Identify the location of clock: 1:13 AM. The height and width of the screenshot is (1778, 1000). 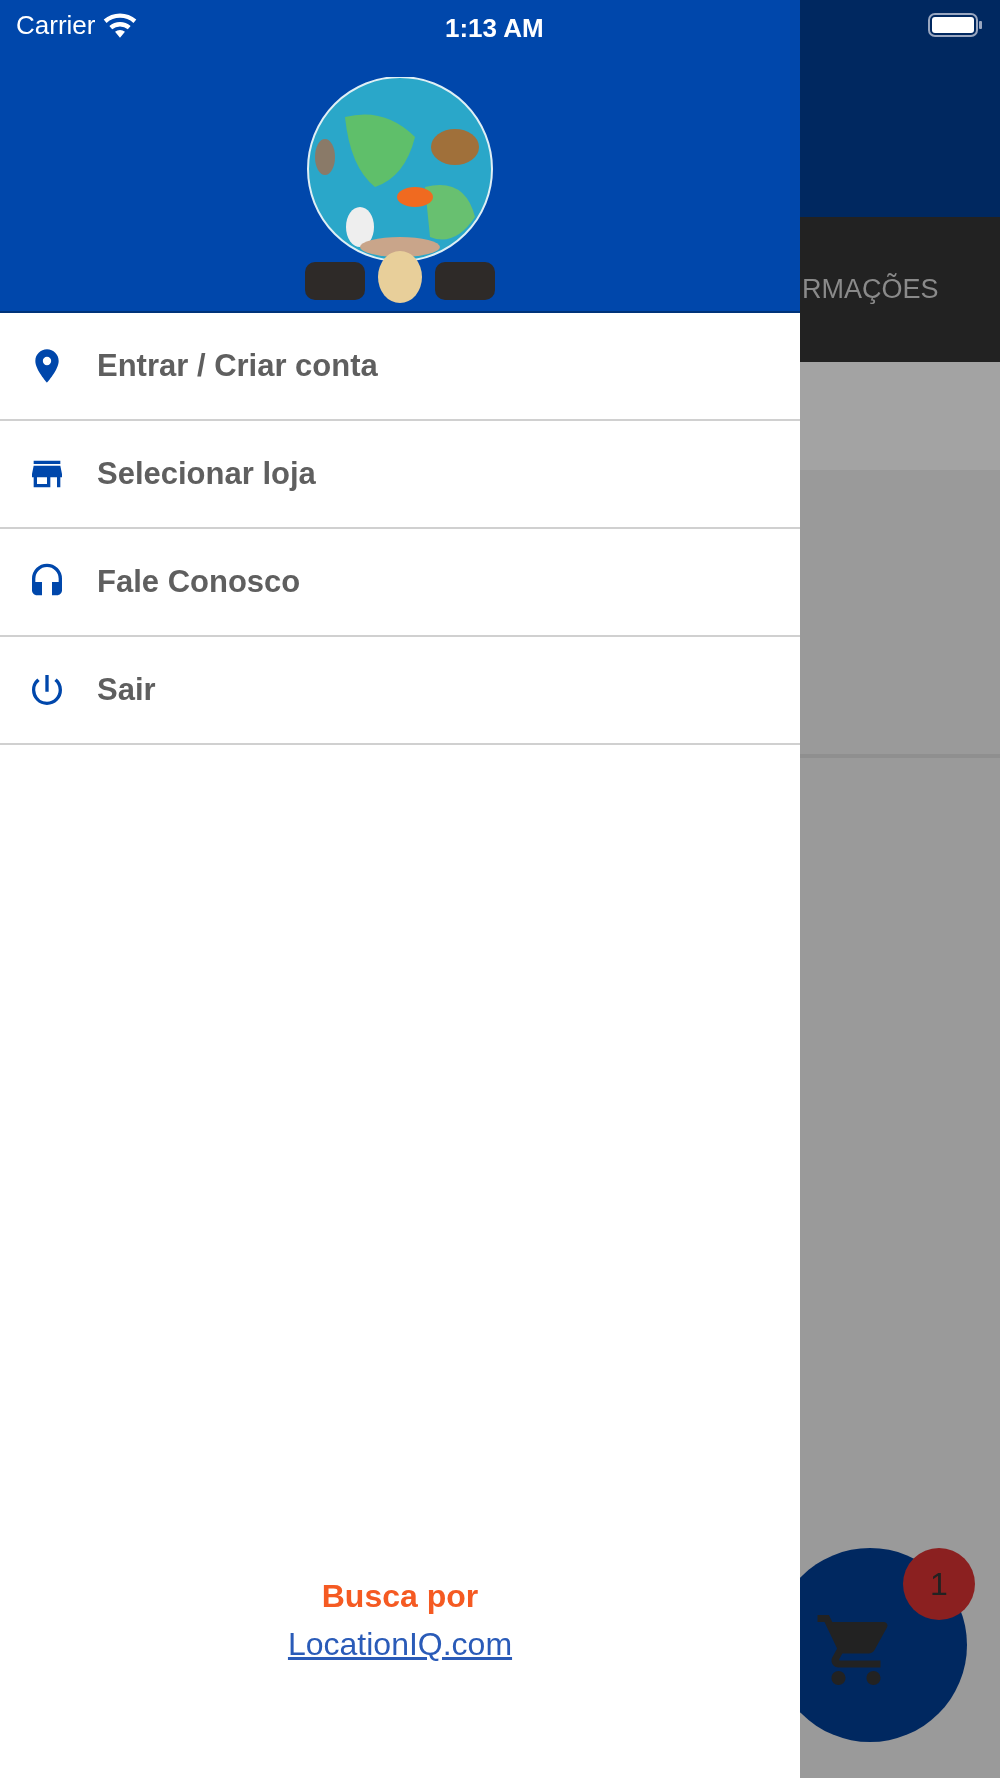
(494, 28).